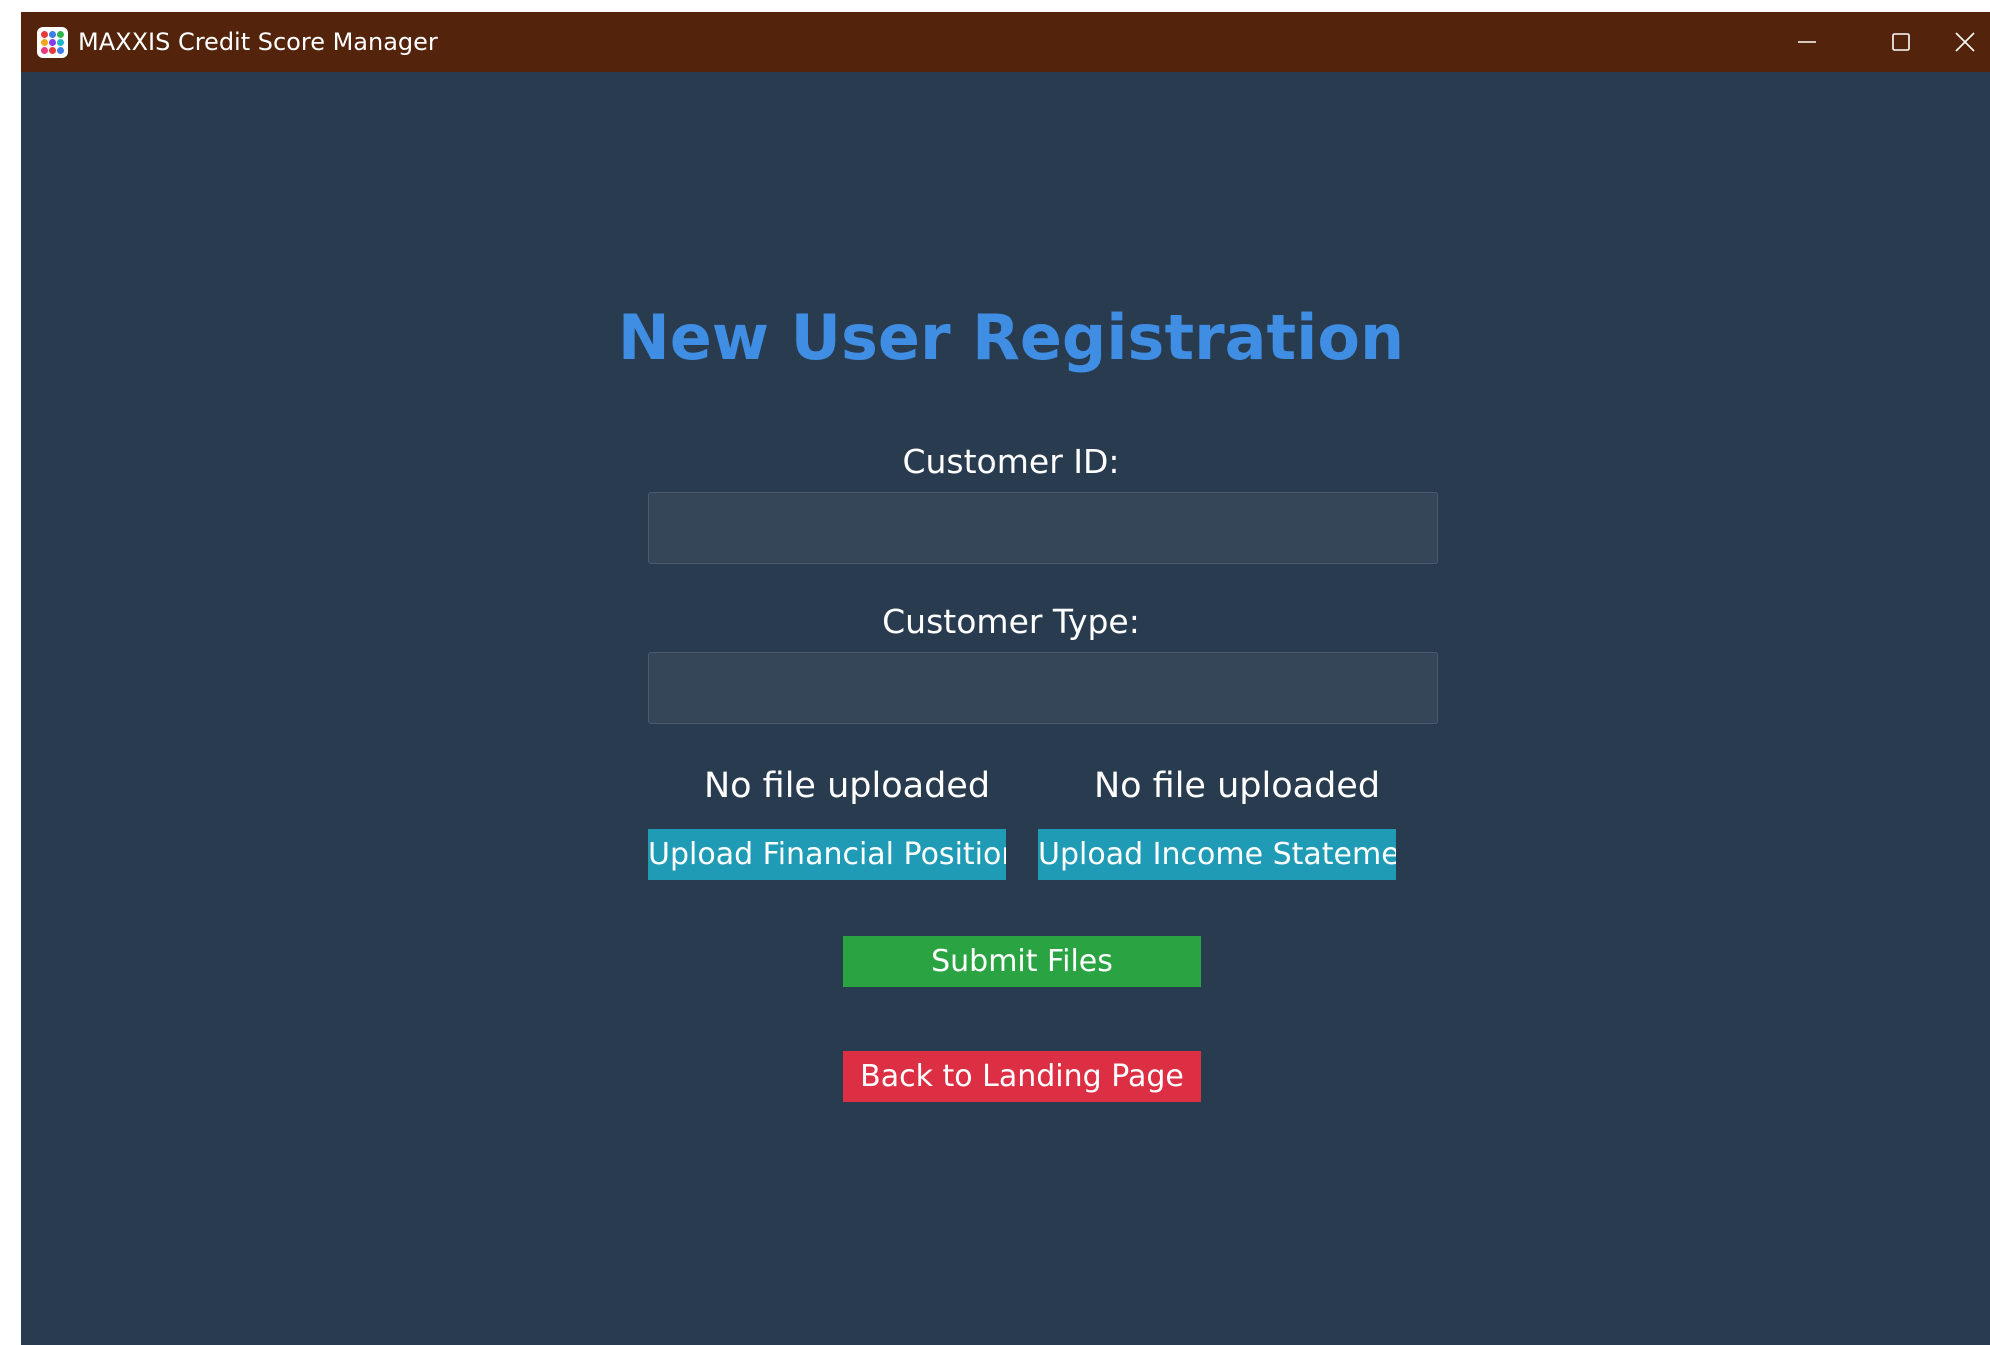 The height and width of the screenshot is (1345, 1990). Describe the element at coordinates (1217, 854) in the screenshot. I see `upload-income-statement-button: Upload Income Statement` at that location.